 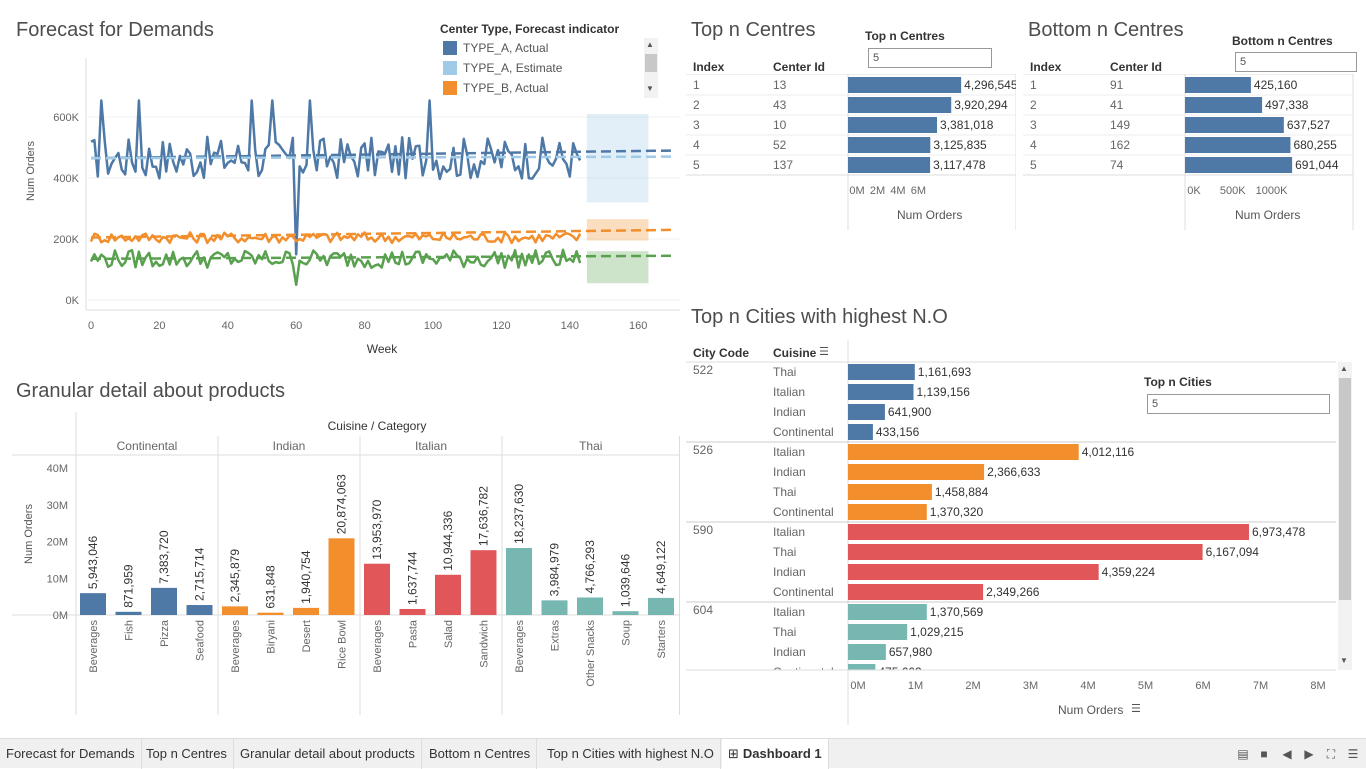 I want to click on dashboard-icon: ⊞, so click(x=733, y=753).